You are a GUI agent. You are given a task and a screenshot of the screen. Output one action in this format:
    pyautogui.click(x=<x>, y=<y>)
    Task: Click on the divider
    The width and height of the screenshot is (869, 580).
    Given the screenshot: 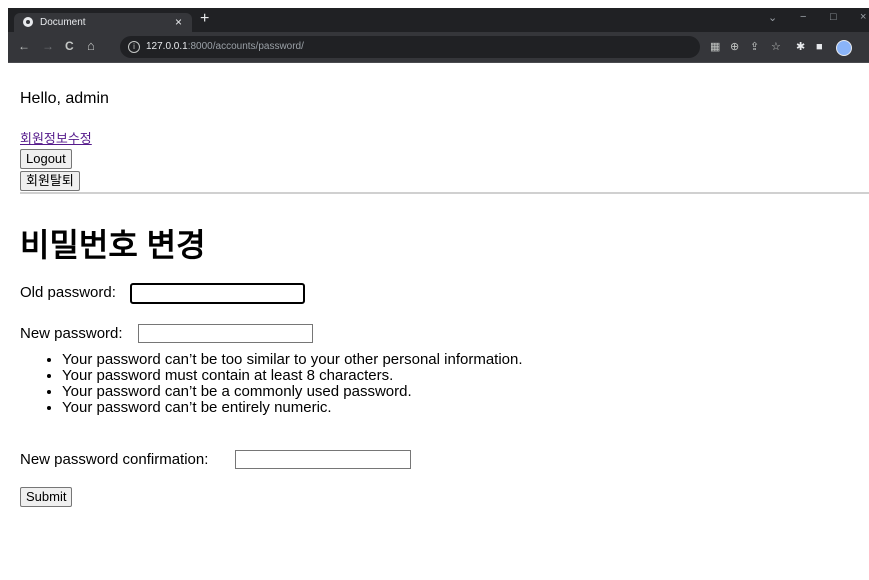 What is the action you would take?
    pyautogui.click(x=444, y=193)
    